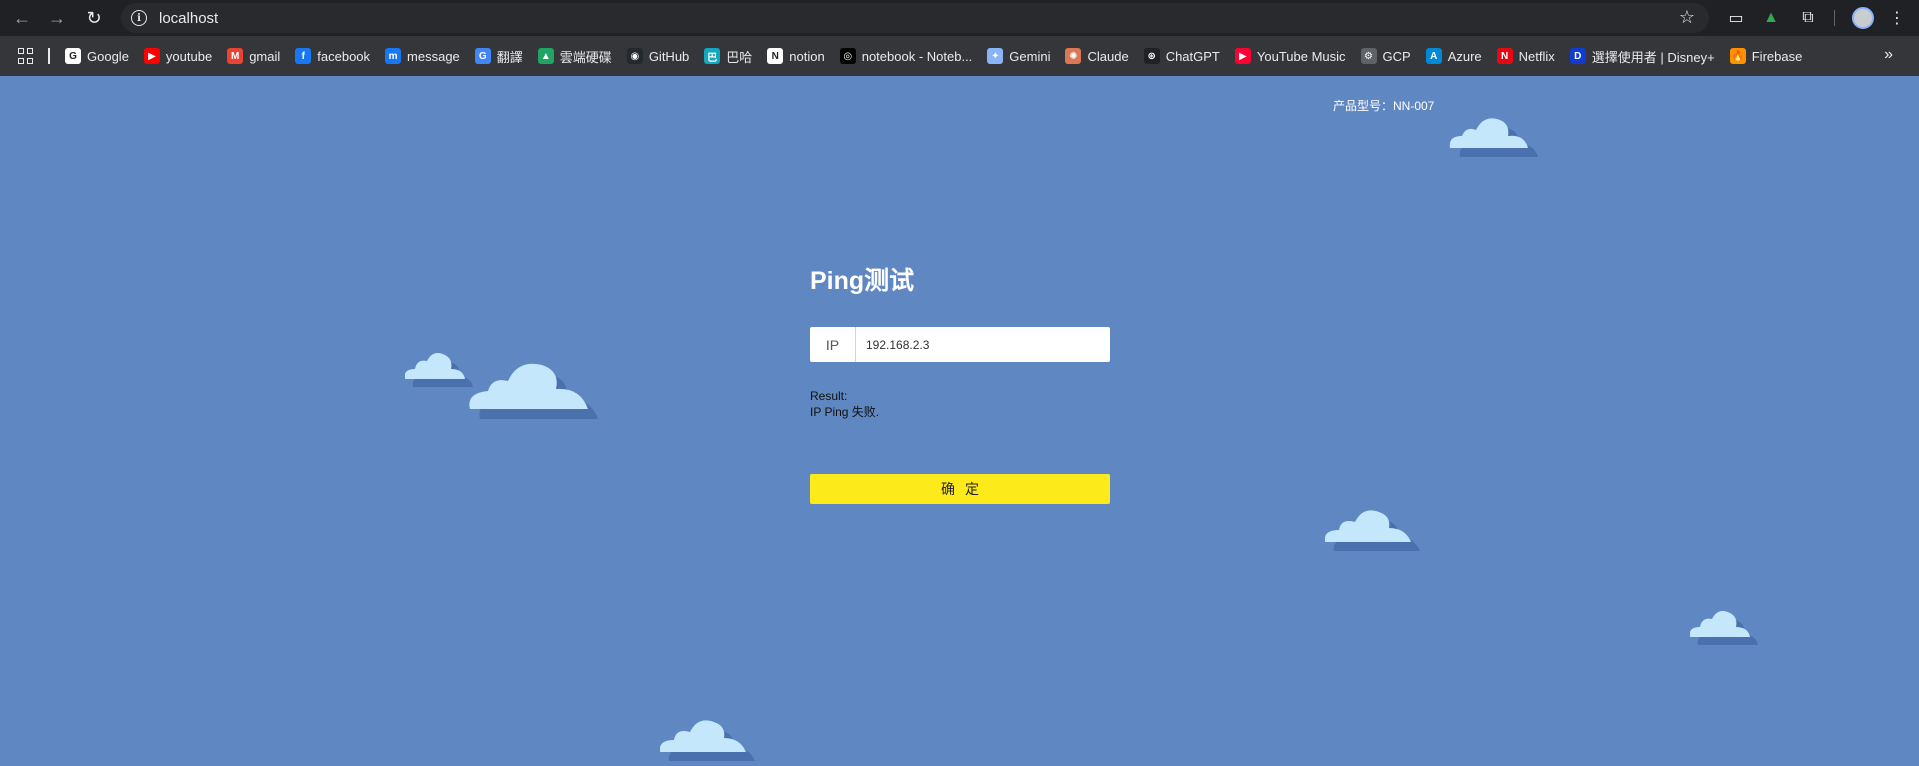 The height and width of the screenshot is (766, 1919). I want to click on ip-label: IP, so click(833, 344).